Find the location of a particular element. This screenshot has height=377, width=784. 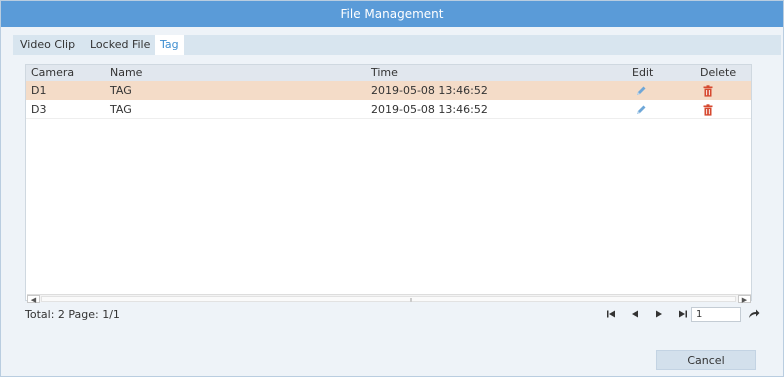

table-header: Camera Name Time Edit Delete is located at coordinates (388, 73).